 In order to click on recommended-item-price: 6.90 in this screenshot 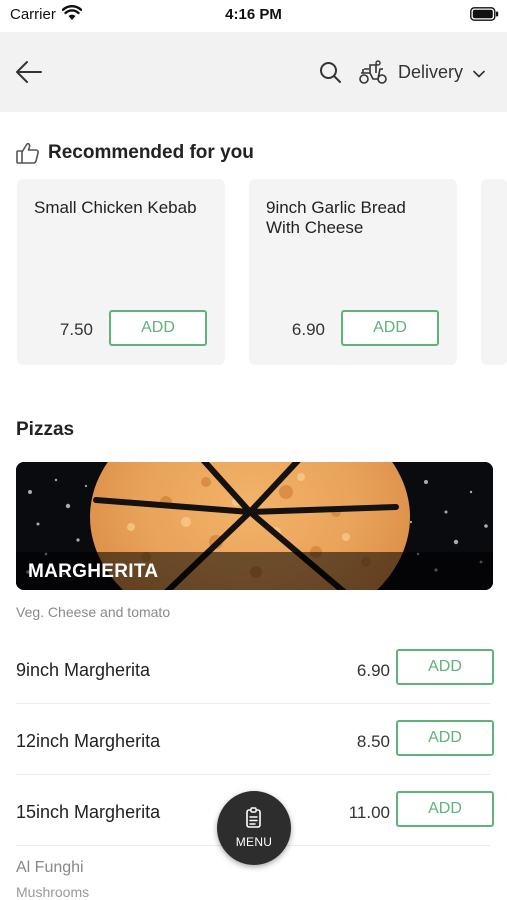, I will do `click(308, 329)`.